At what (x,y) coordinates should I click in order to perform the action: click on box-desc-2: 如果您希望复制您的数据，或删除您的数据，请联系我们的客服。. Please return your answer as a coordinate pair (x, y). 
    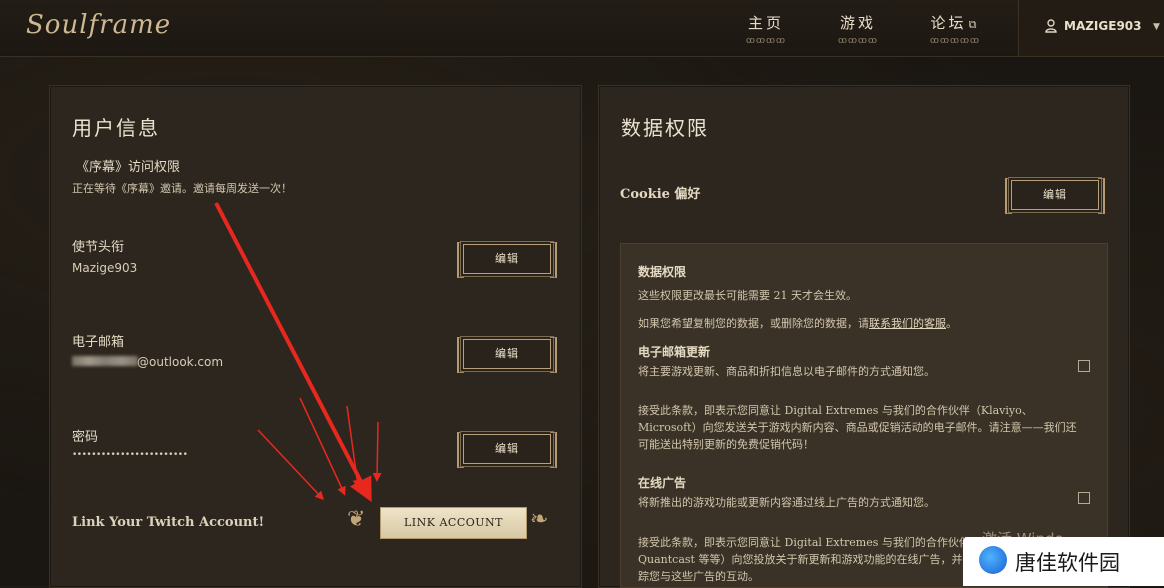
    Looking at the image, I should click on (797, 323).